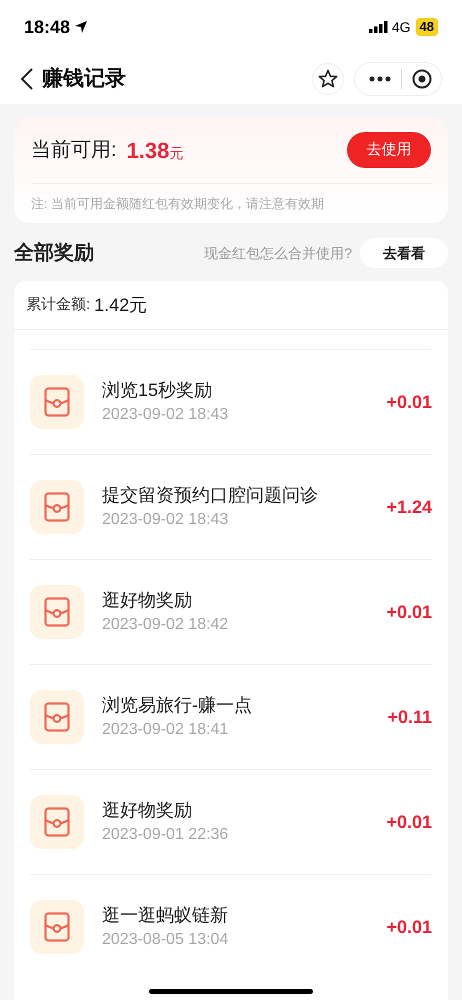 The image size is (462, 1000). Describe the element at coordinates (177, 203) in the screenshot. I see `balance-note: 注: 当前可用金额随红包有效期变化，请注意有效期` at that location.